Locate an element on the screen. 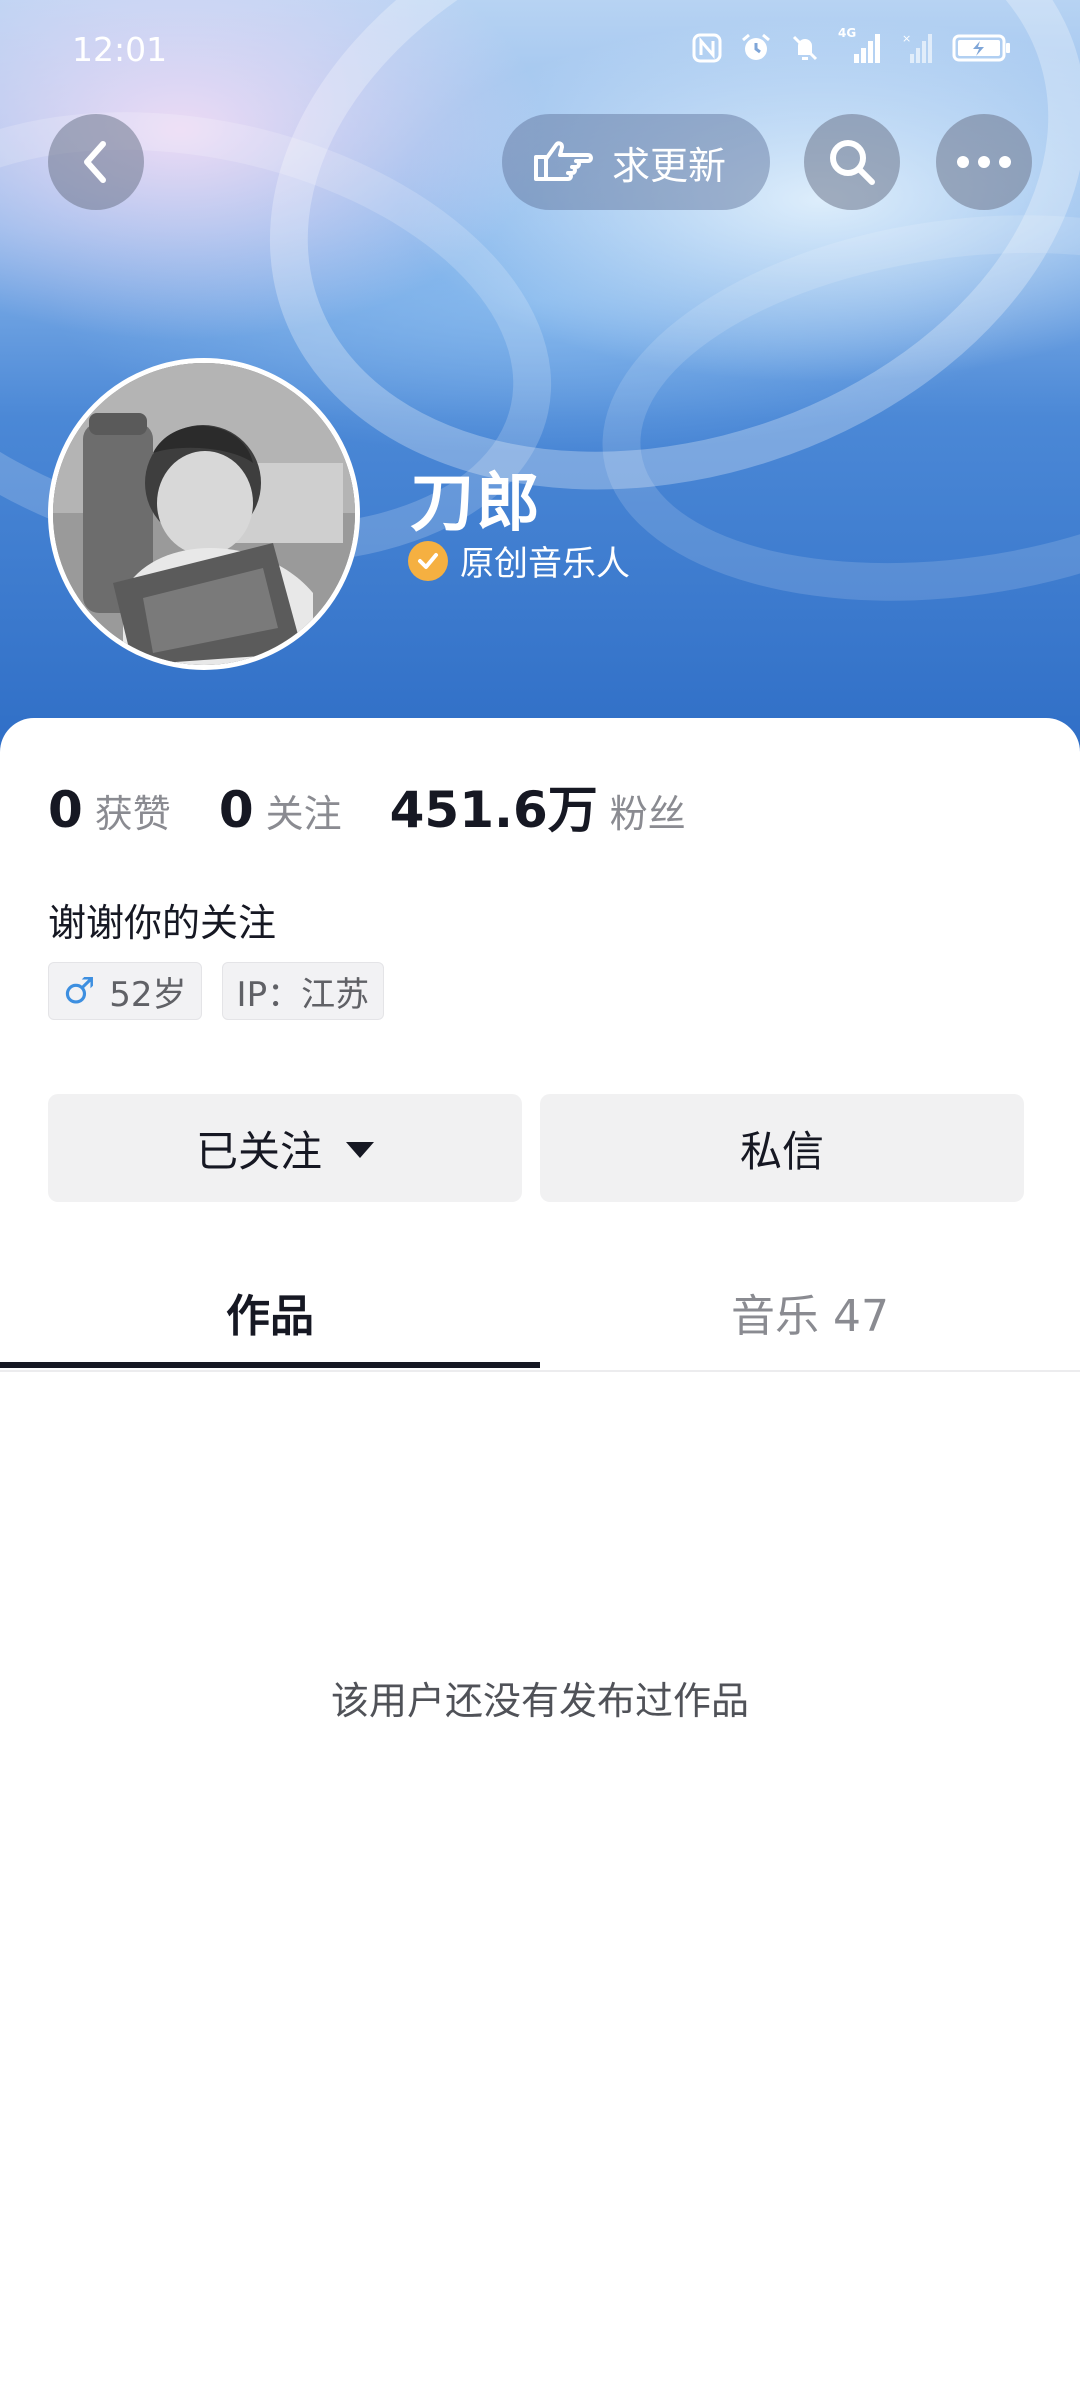 The width and height of the screenshot is (1080, 2400). avatar-photo is located at coordinates (204, 514).